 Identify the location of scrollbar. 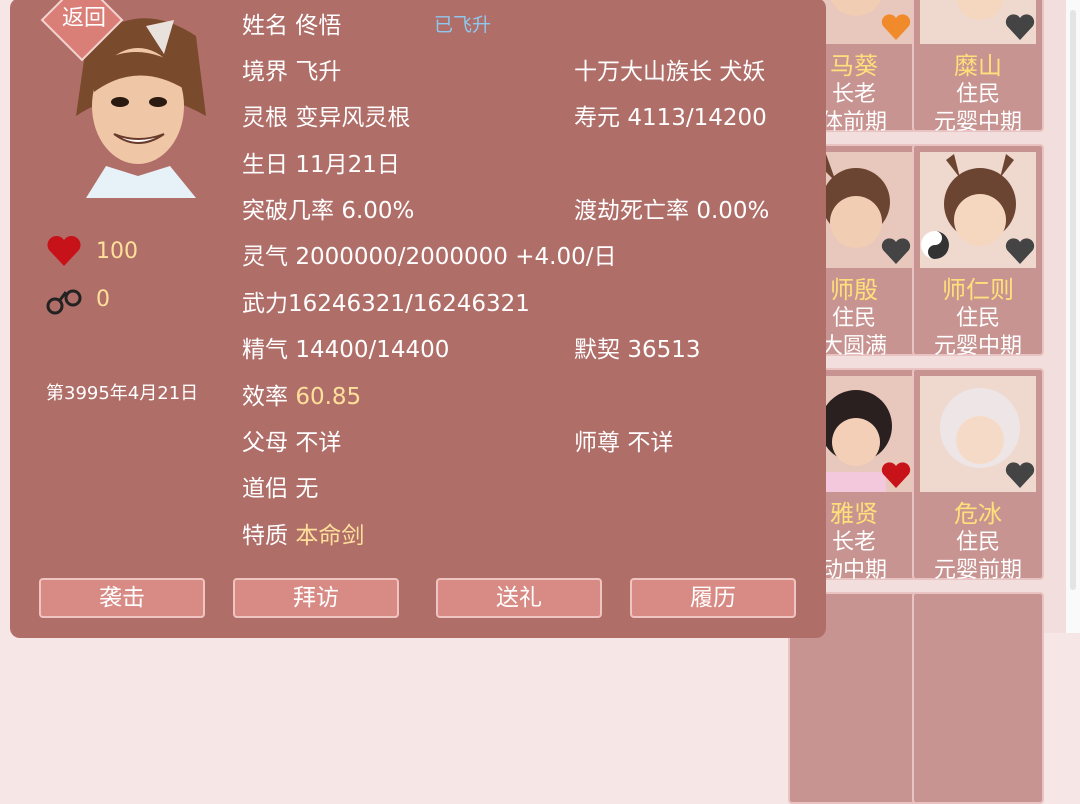
(1073, 316).